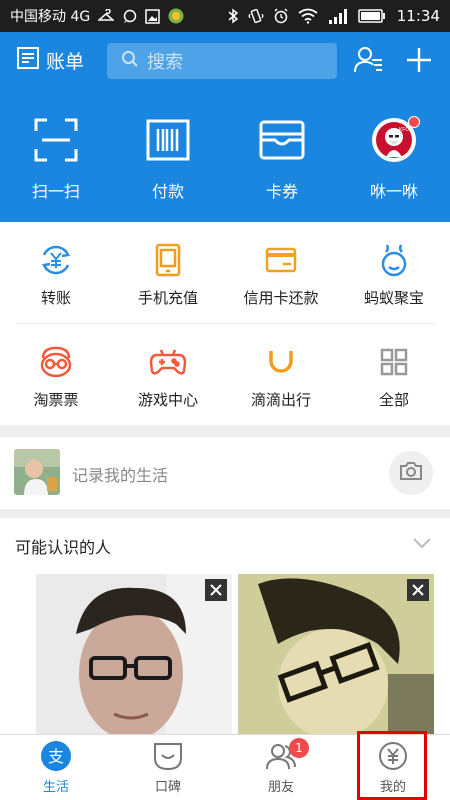 This screenshot has height=800, width=450. What do you see at coordinates (167, 400) in the screenshot?
I see `service-label: 游戏中心` at bounding box center [167, 400].